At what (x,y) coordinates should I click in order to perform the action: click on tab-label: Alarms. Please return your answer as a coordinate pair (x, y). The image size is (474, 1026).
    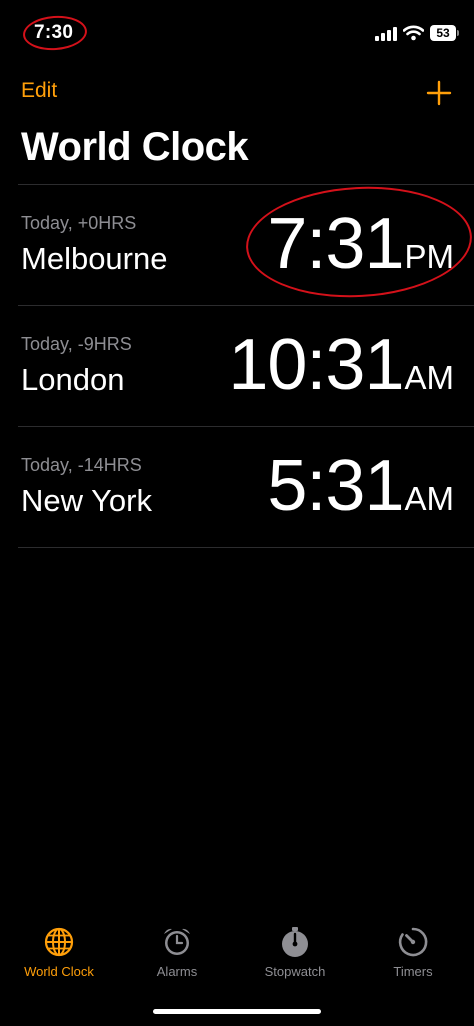
    Looking at the image, I should click on (177, 971).